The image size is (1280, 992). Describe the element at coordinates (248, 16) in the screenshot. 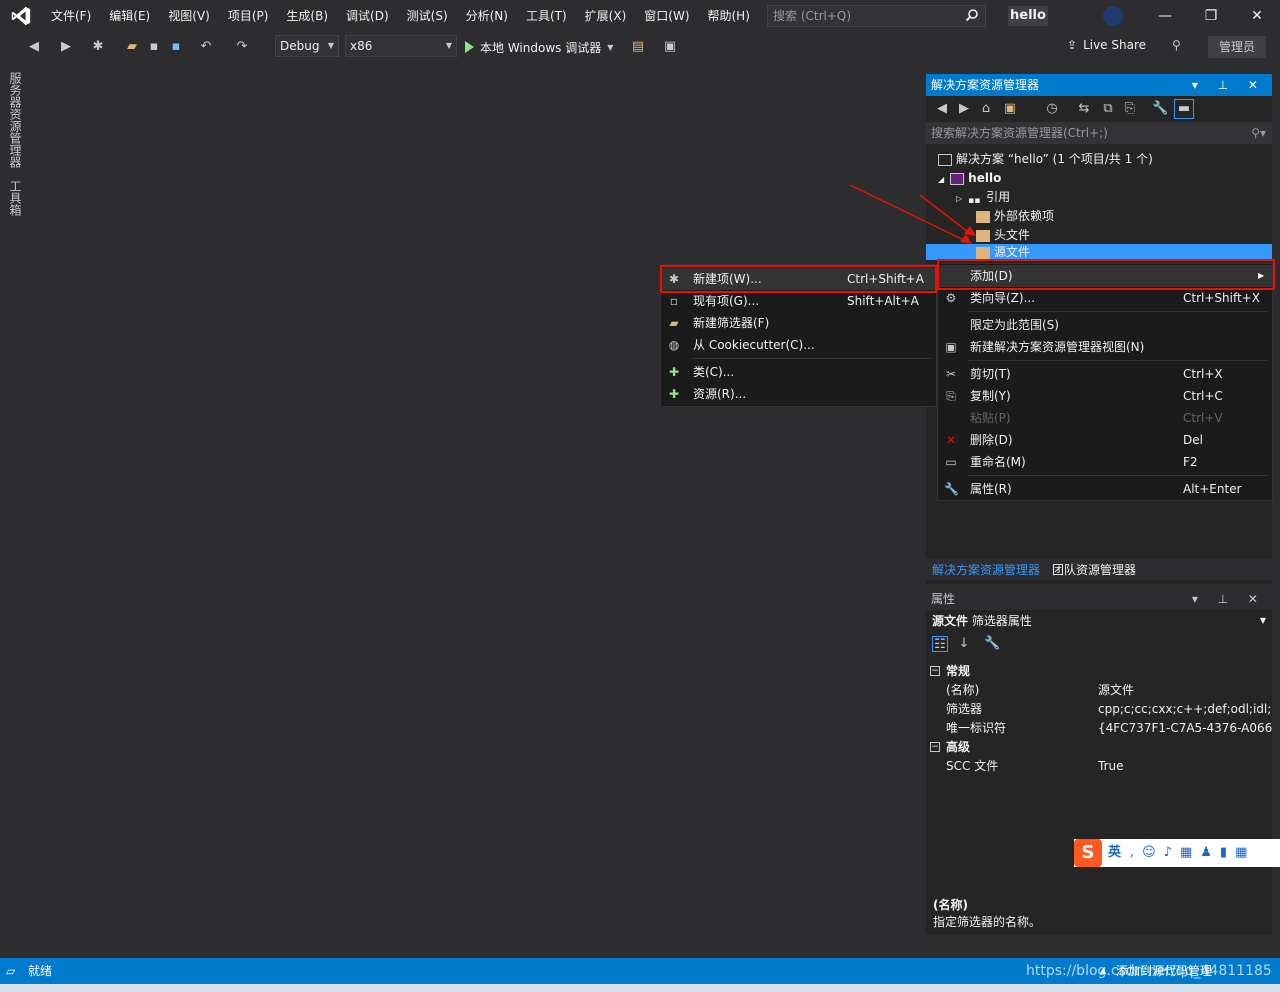

I see `menu-project: 项目(P)` at that location.